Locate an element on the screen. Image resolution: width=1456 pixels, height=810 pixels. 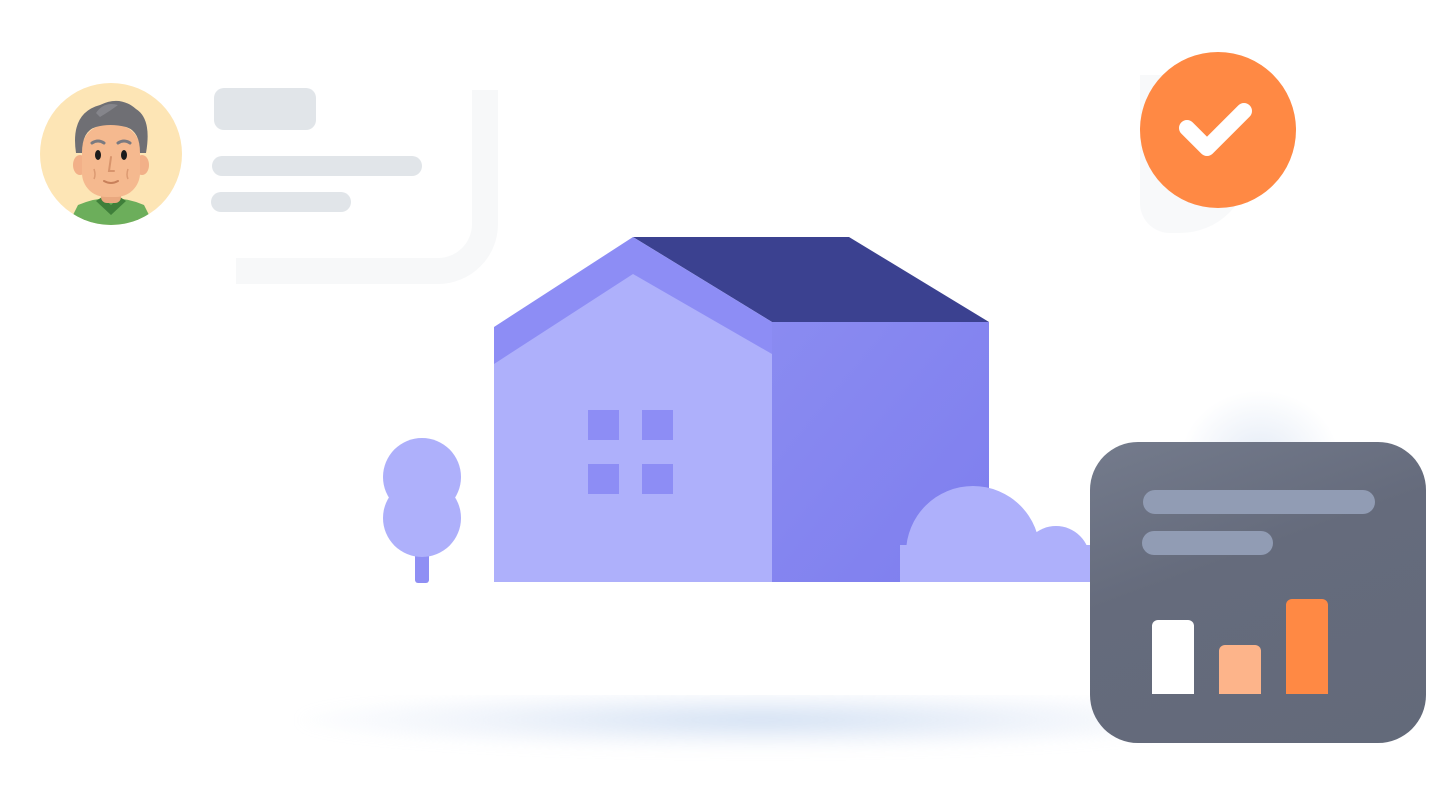
stats-card is located at coordinates (1258, 592).